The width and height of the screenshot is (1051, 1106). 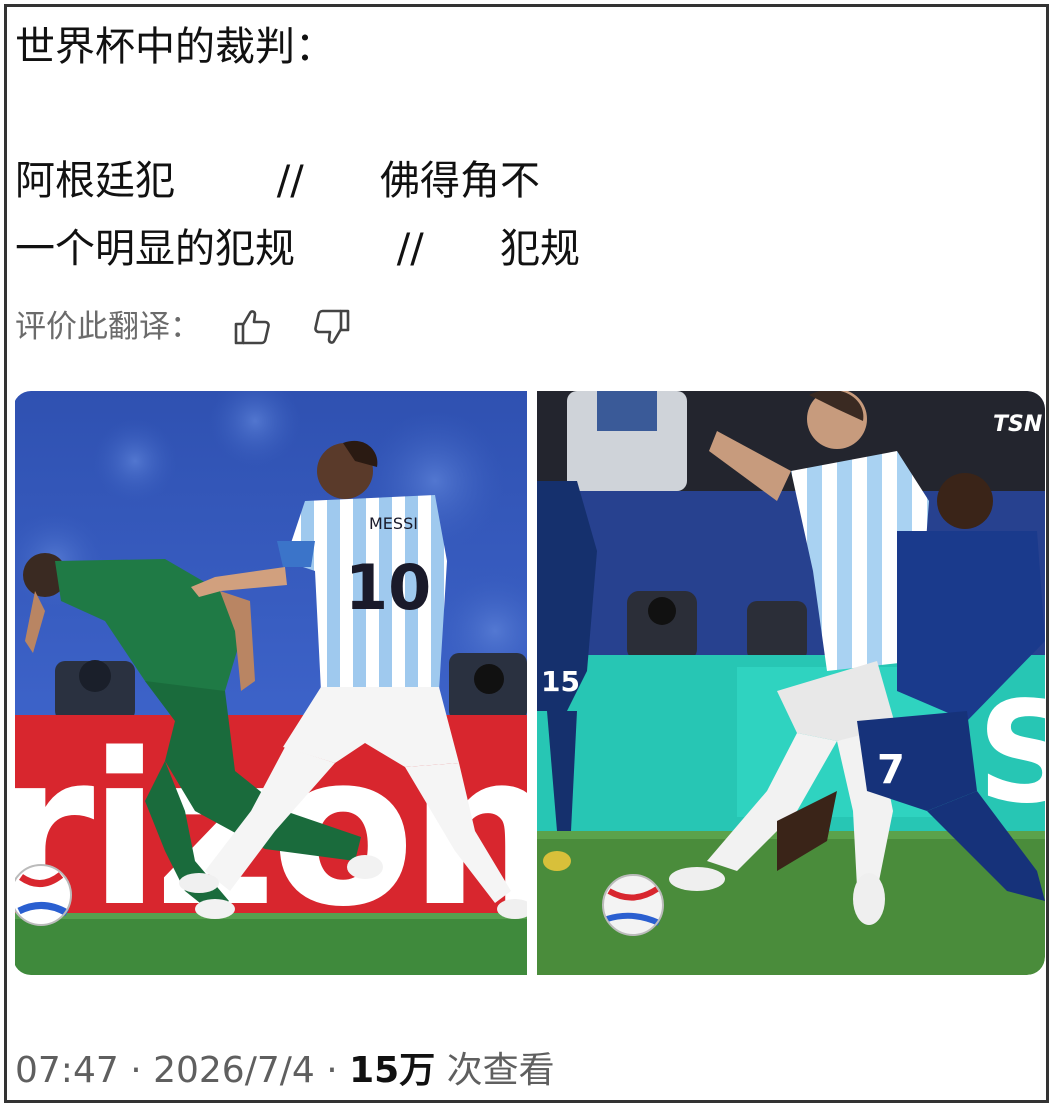 What do you see at coordinates (392, 1070) in the screenshot?
I see `view-count: 15万` at bounding box center [392, 1070].